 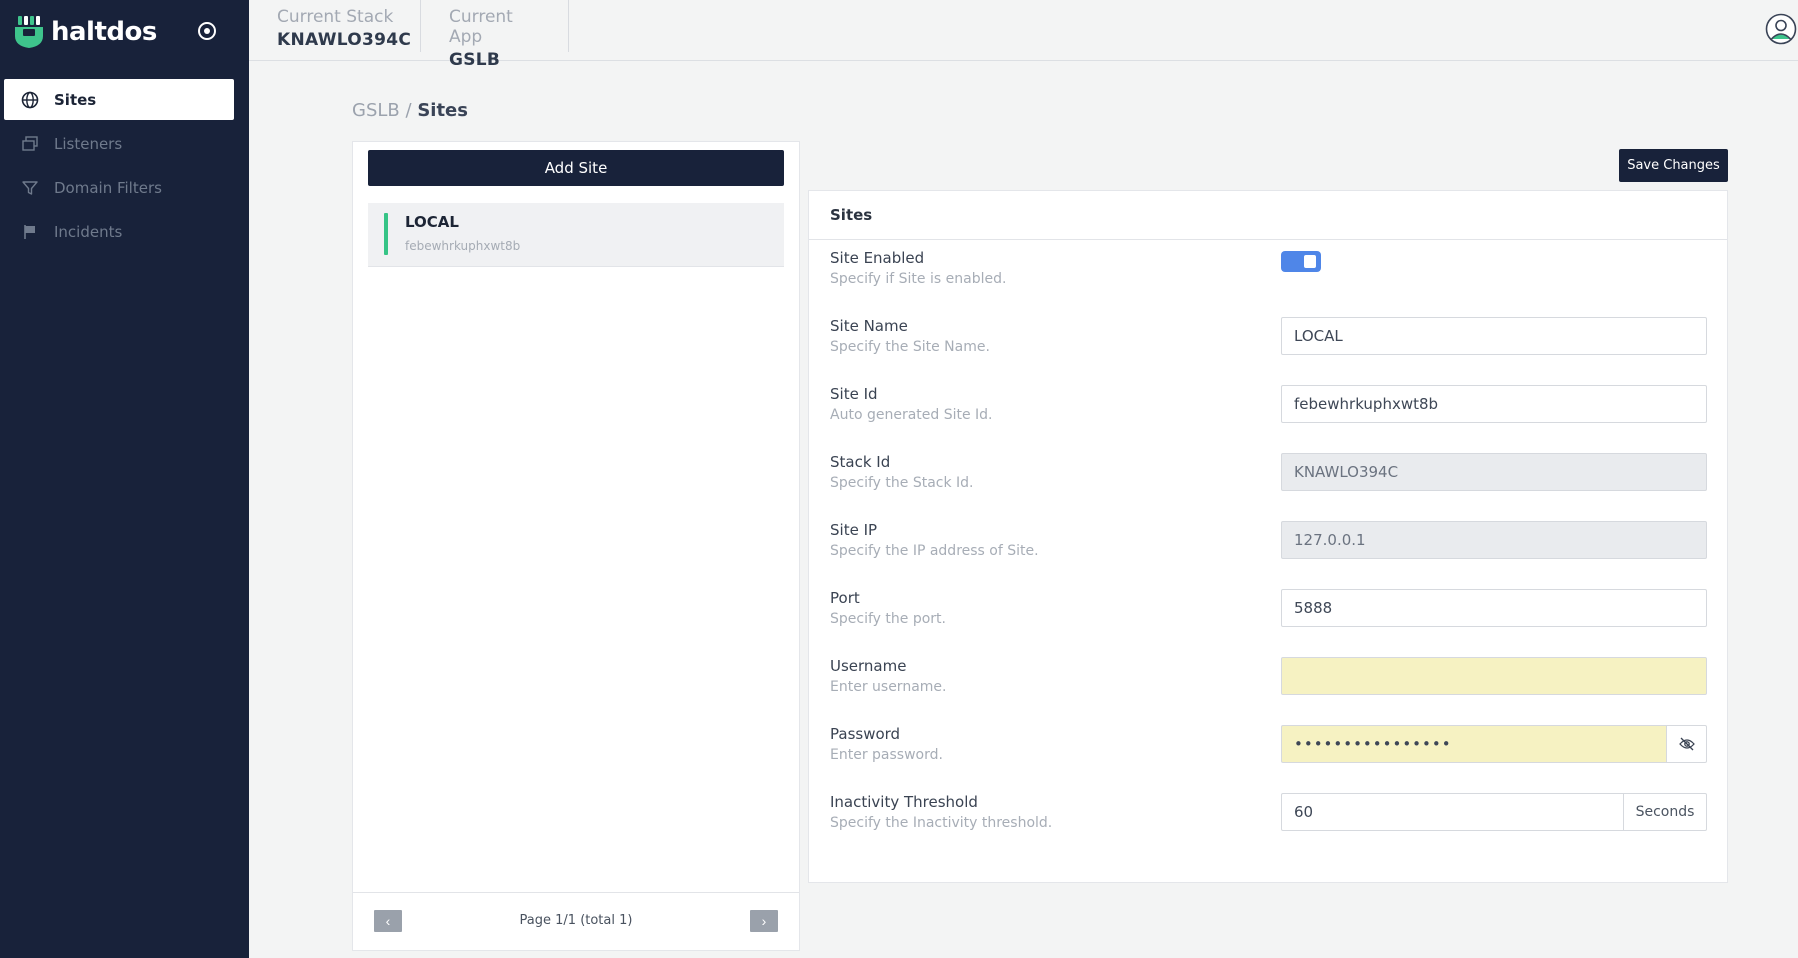 What do you see at coordinates (888, 687) in the screenshot?
I see `username-help: Enter username.` at bounding box center [888, 687].